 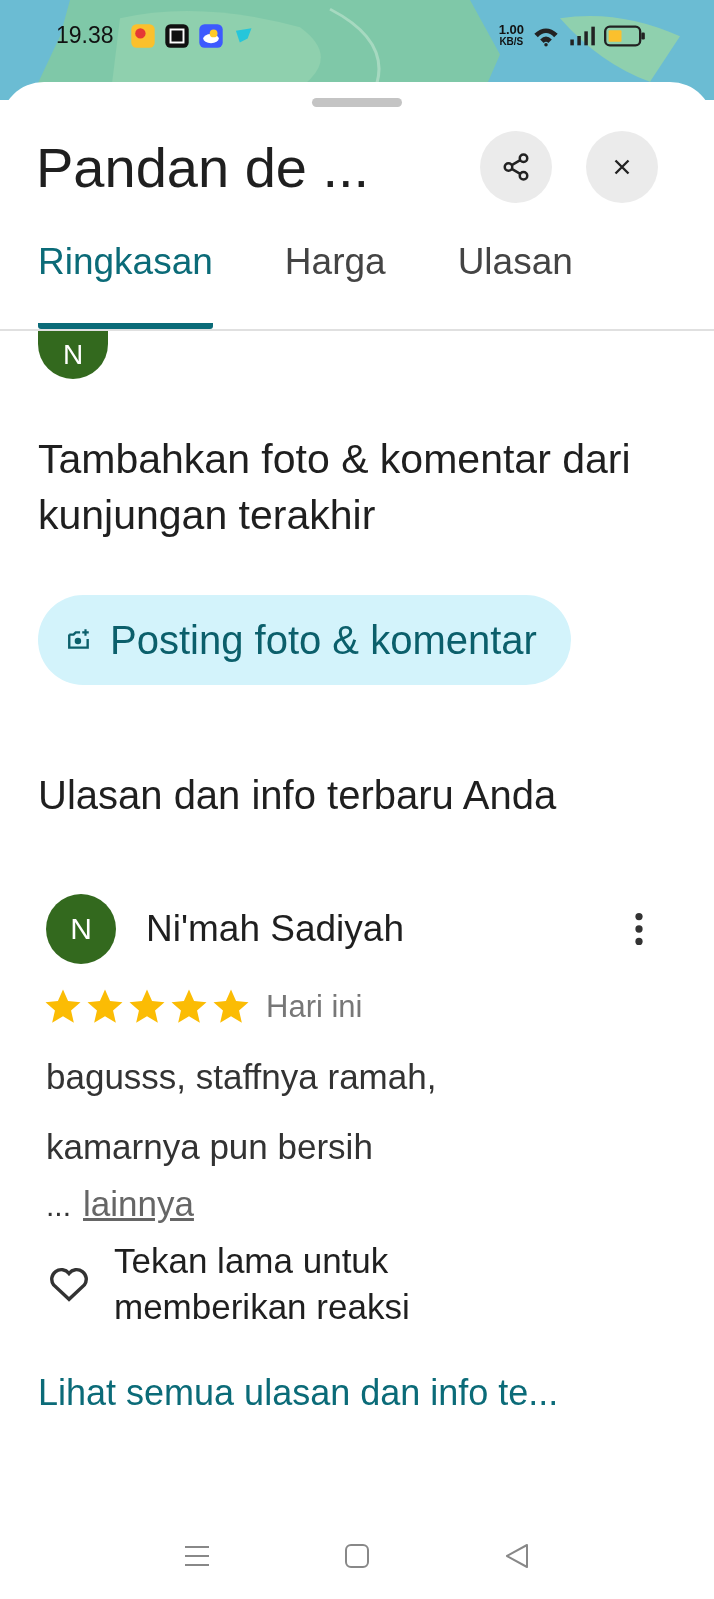 I want to click on battery-icon, so click(x=625, y=35).